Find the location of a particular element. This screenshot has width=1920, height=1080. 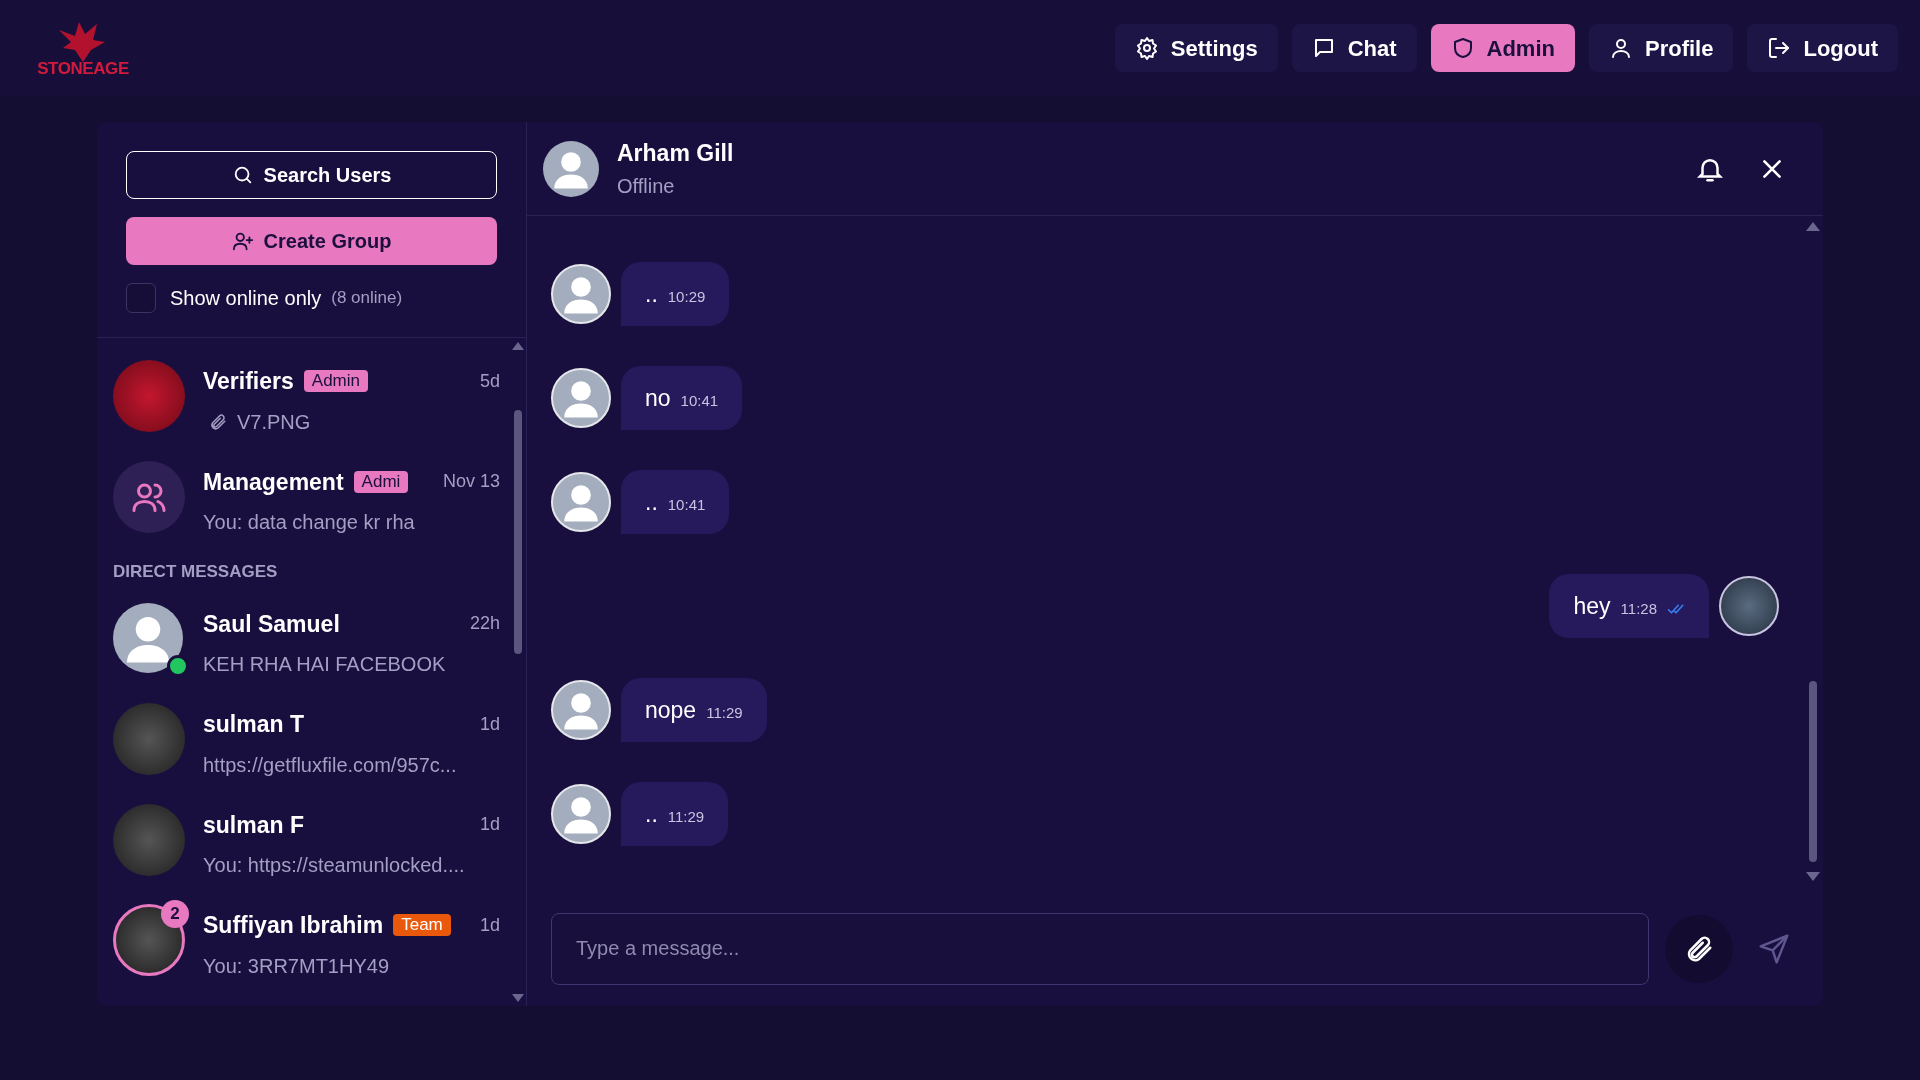

message-text: hey is located at coordinates (1592, 606).